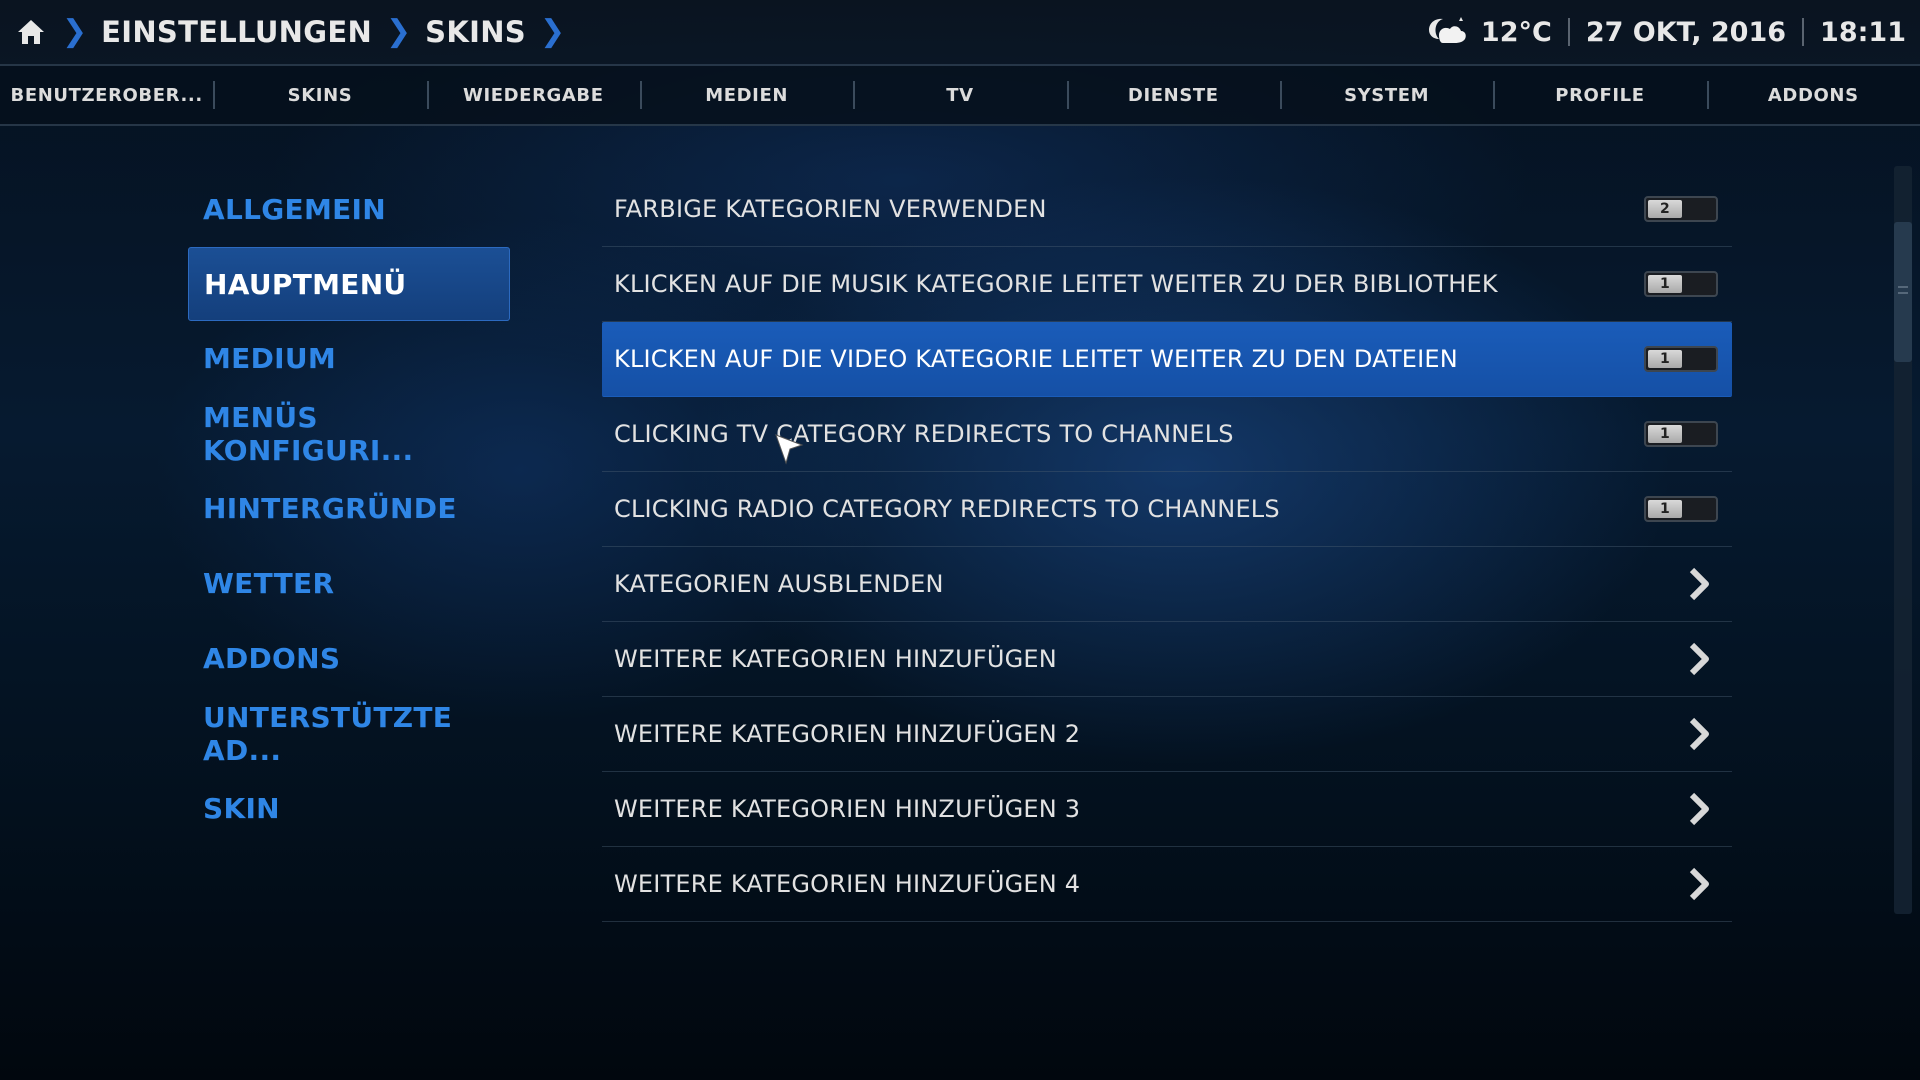 The height and width of the screenshot is (1080, 1920). I want to click on scrollbar, so click(1903, 540).